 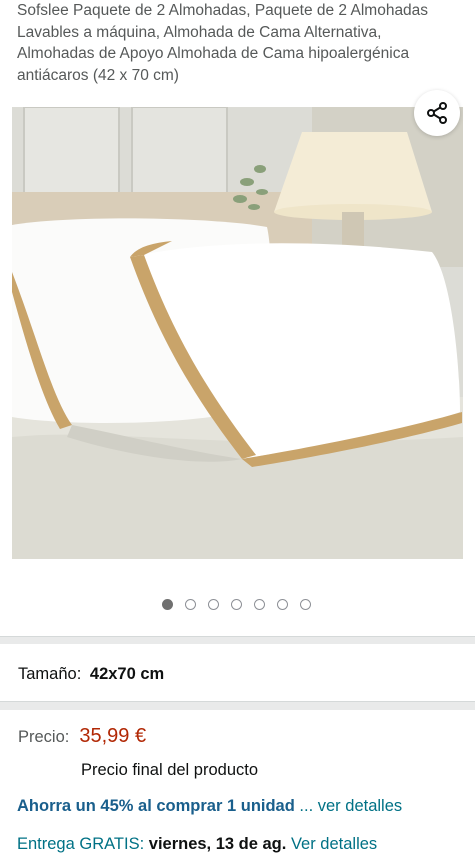 What do you see at coordinates (44, 737) in the screenshot?
I see `price-label: Precio:` at bounding box center [44, 737].